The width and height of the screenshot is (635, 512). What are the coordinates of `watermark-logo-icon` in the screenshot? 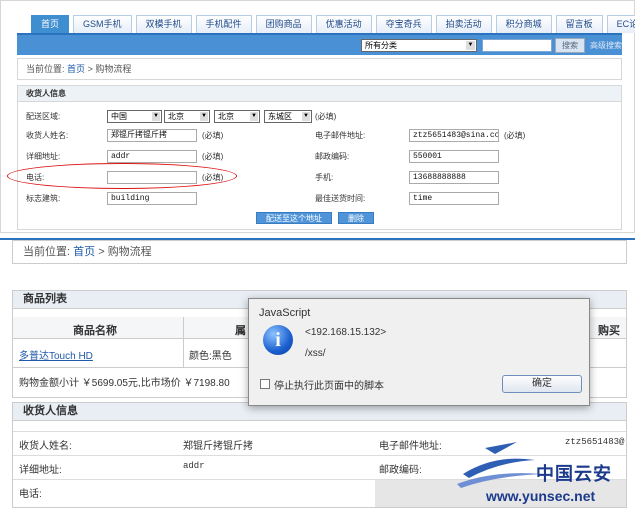 It's located at (500, 465).